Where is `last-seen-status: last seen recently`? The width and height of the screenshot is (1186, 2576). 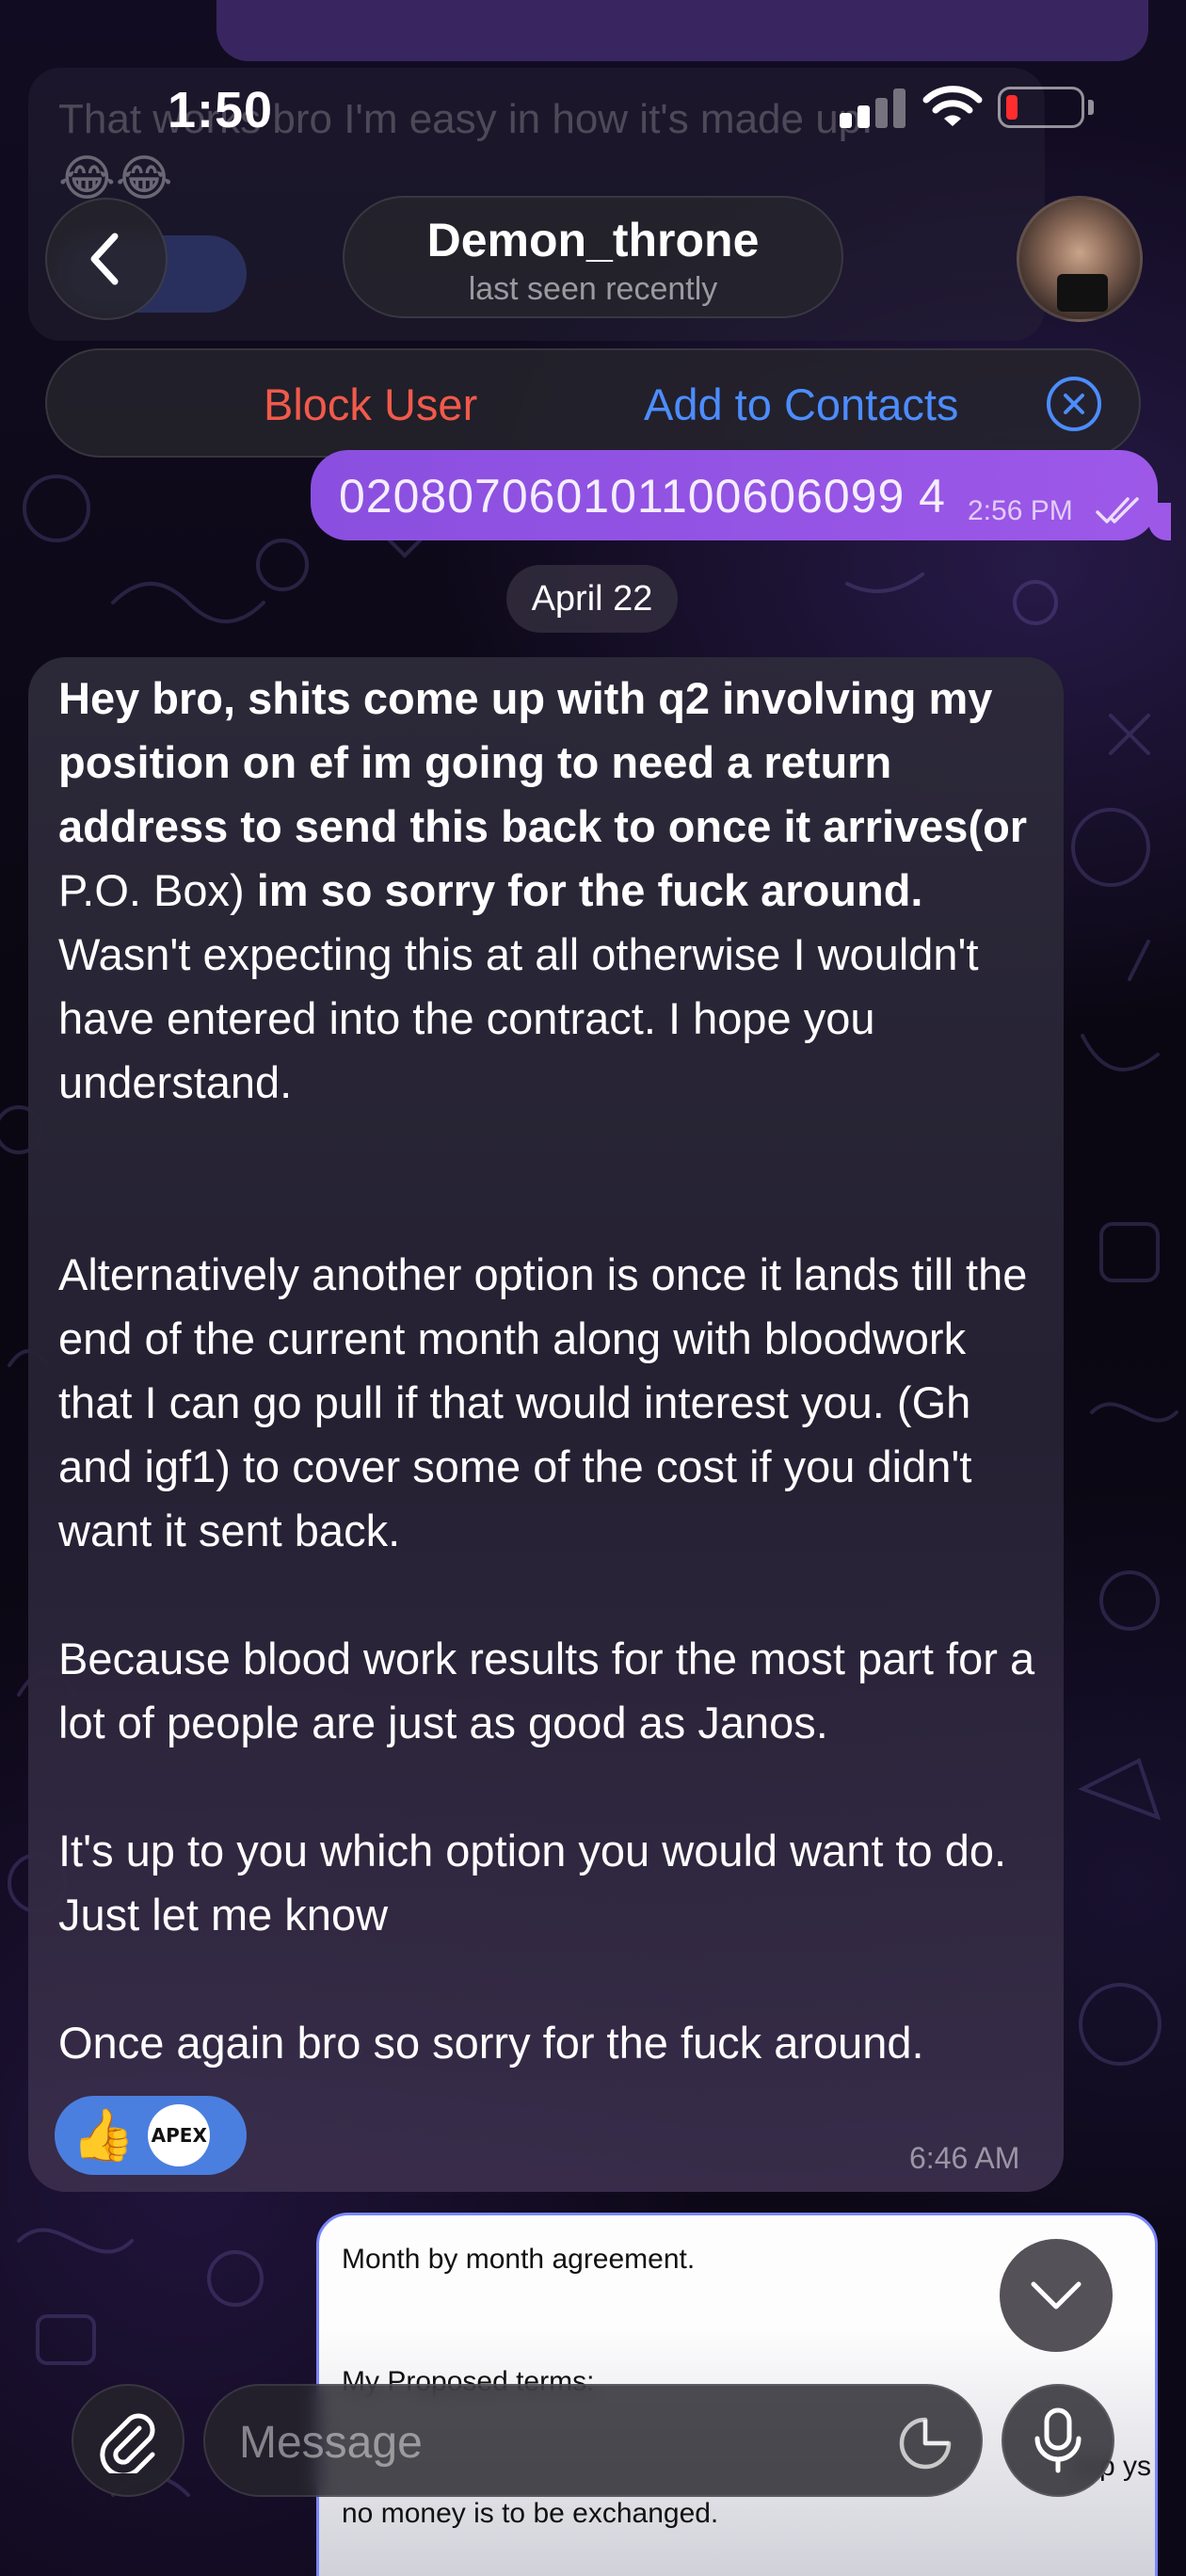
last-seen-status: last seen recently is located at coordinates (593, 289).